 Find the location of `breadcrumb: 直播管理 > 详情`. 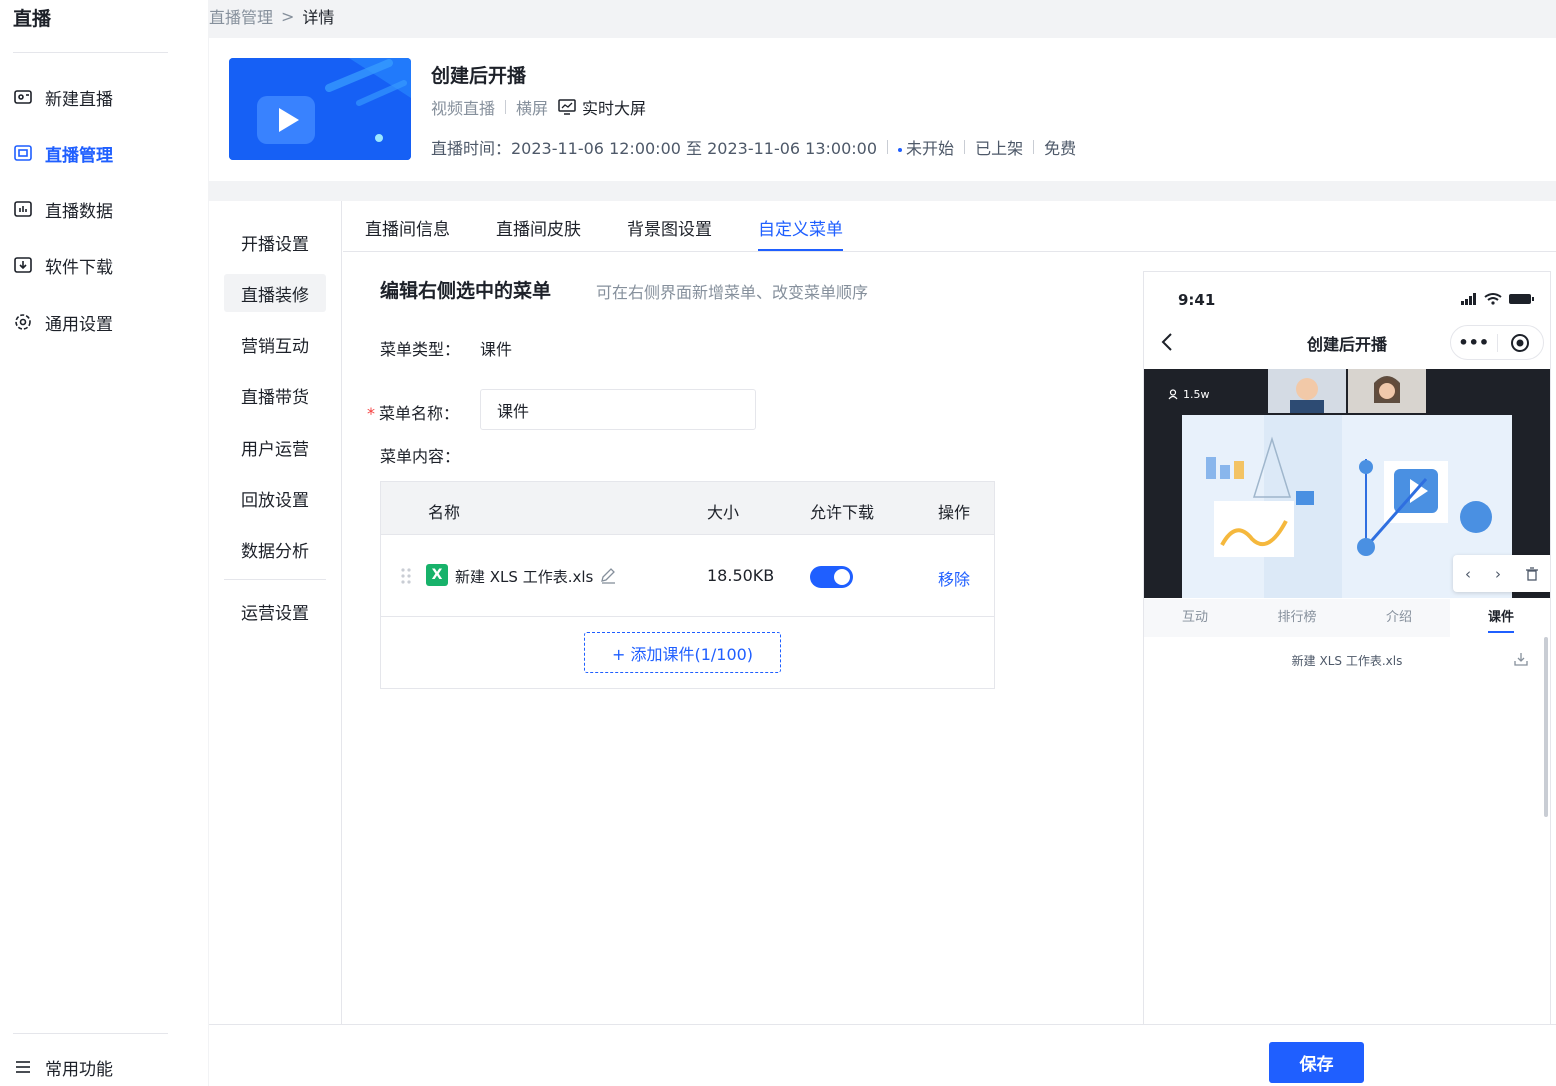

breadcrumb: 直播管理 > 详情 is located at coordinates (271, 16).